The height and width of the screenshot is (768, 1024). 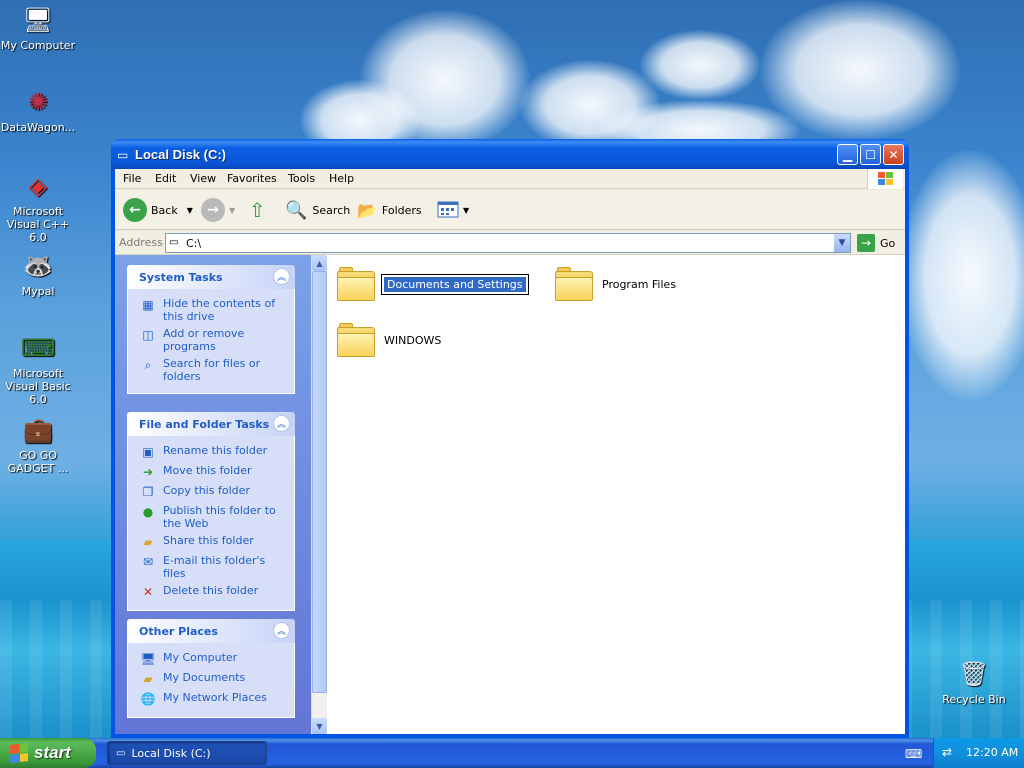 I want to click on network-tray-icon: ⇄, so click(x=947, y=752).